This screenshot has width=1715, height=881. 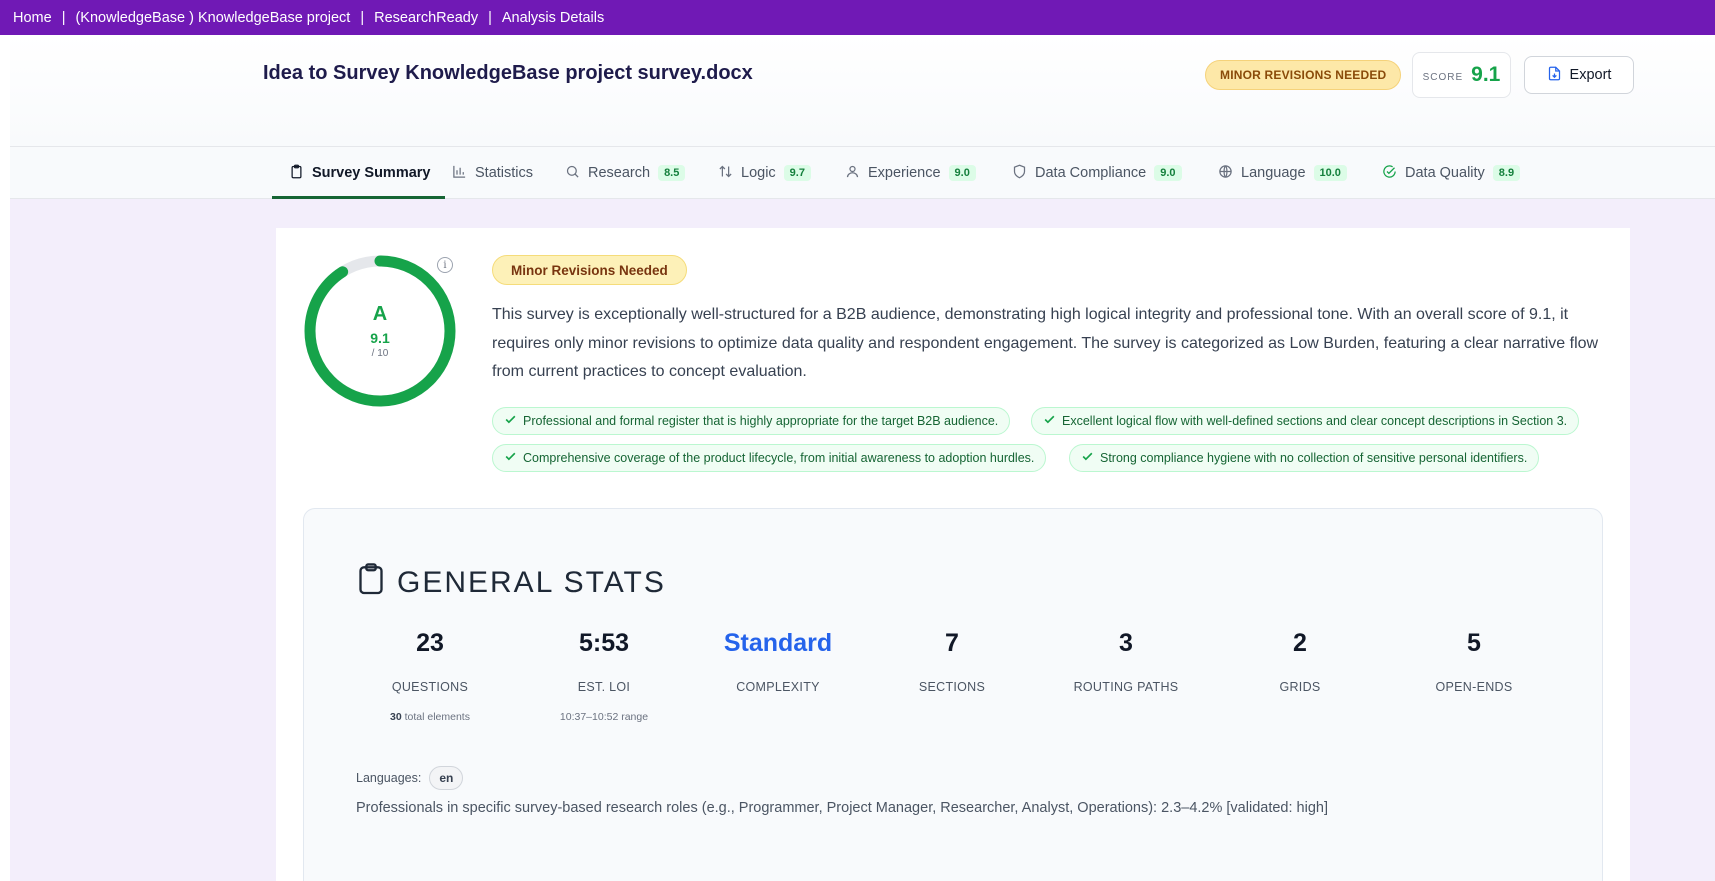 What do you see at coordinates (1019, 173) in the screenshot?
I see `shield-icon` at bounding box center [1019, 173].